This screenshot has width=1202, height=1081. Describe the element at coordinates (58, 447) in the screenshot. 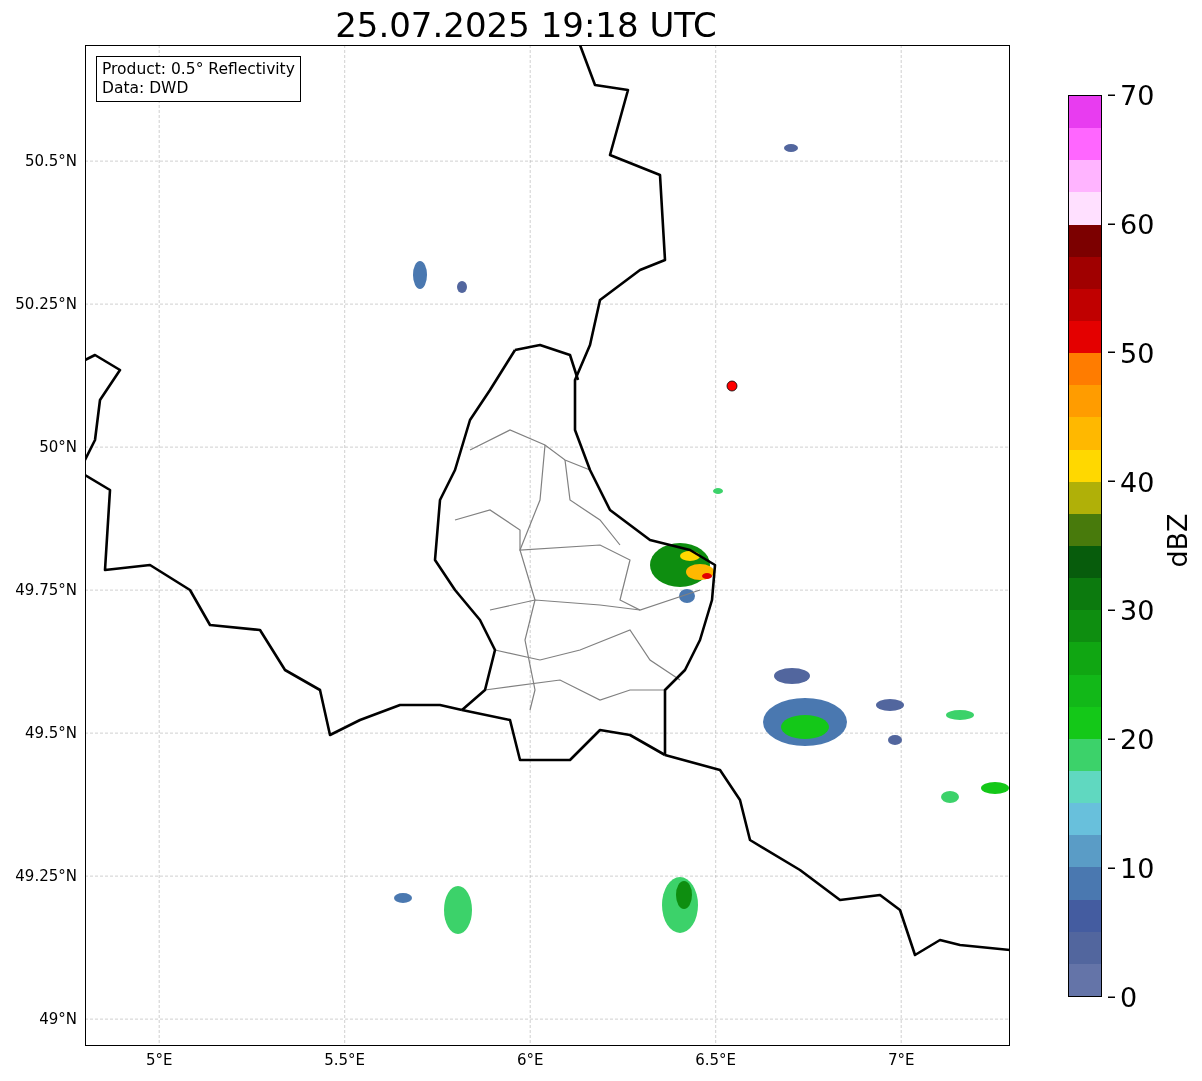

I see `latitude-tick-label: 50°N` at that location.